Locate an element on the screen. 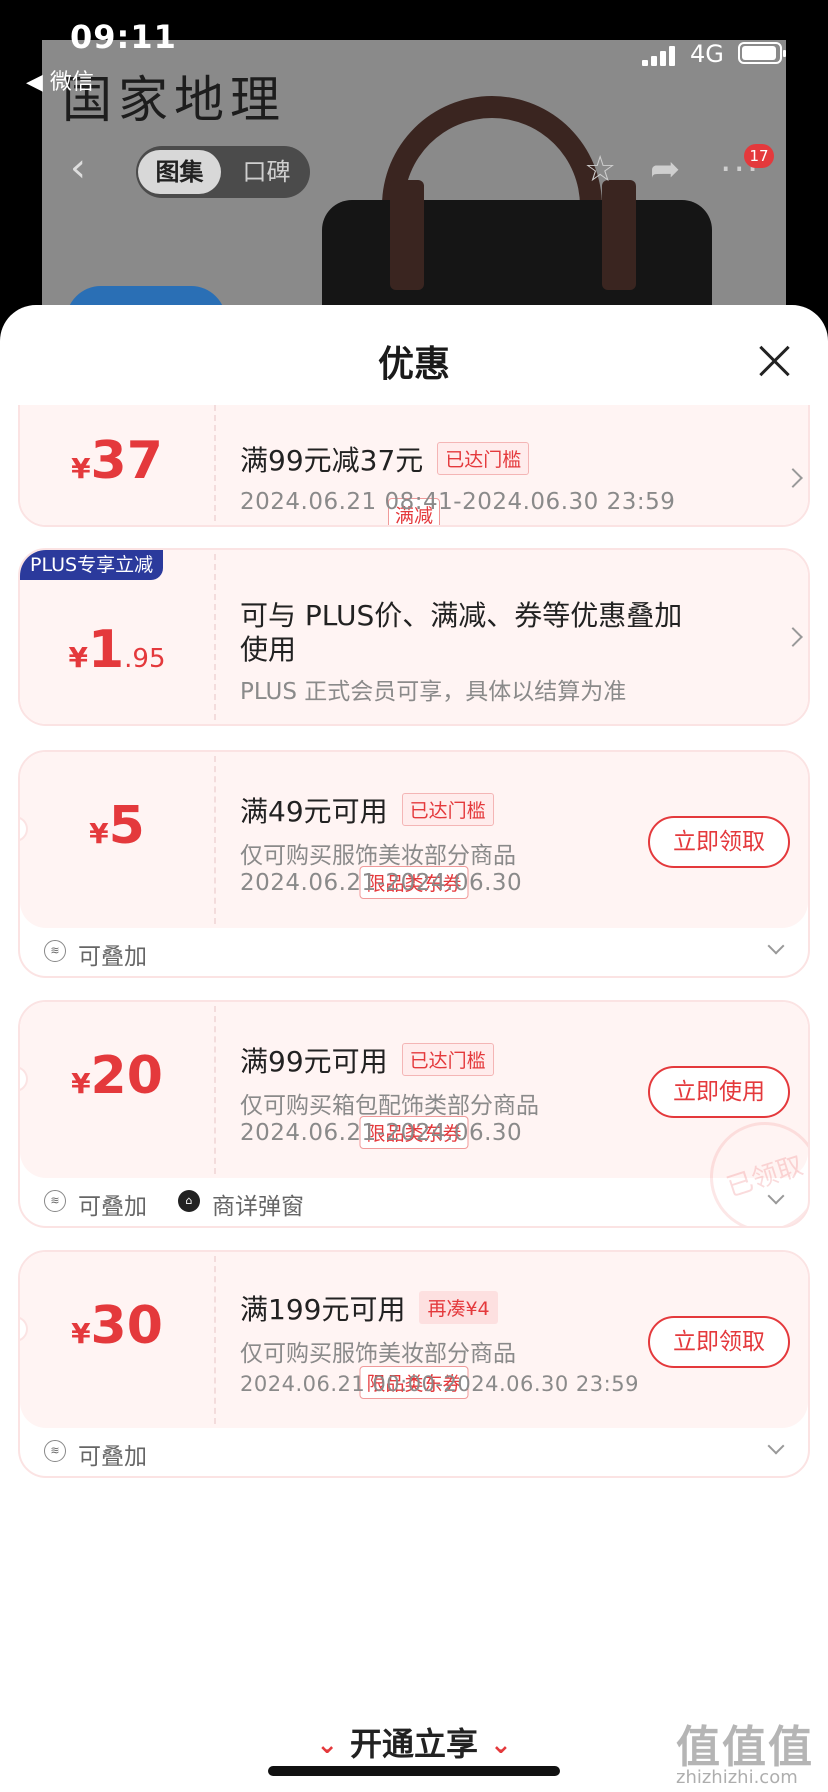 Image resolution: width=828 pixels, height=1792 pixels. coupon-desc: 仅可购买箱包配饰类部分商品 is located at coordinates (389, 1106).